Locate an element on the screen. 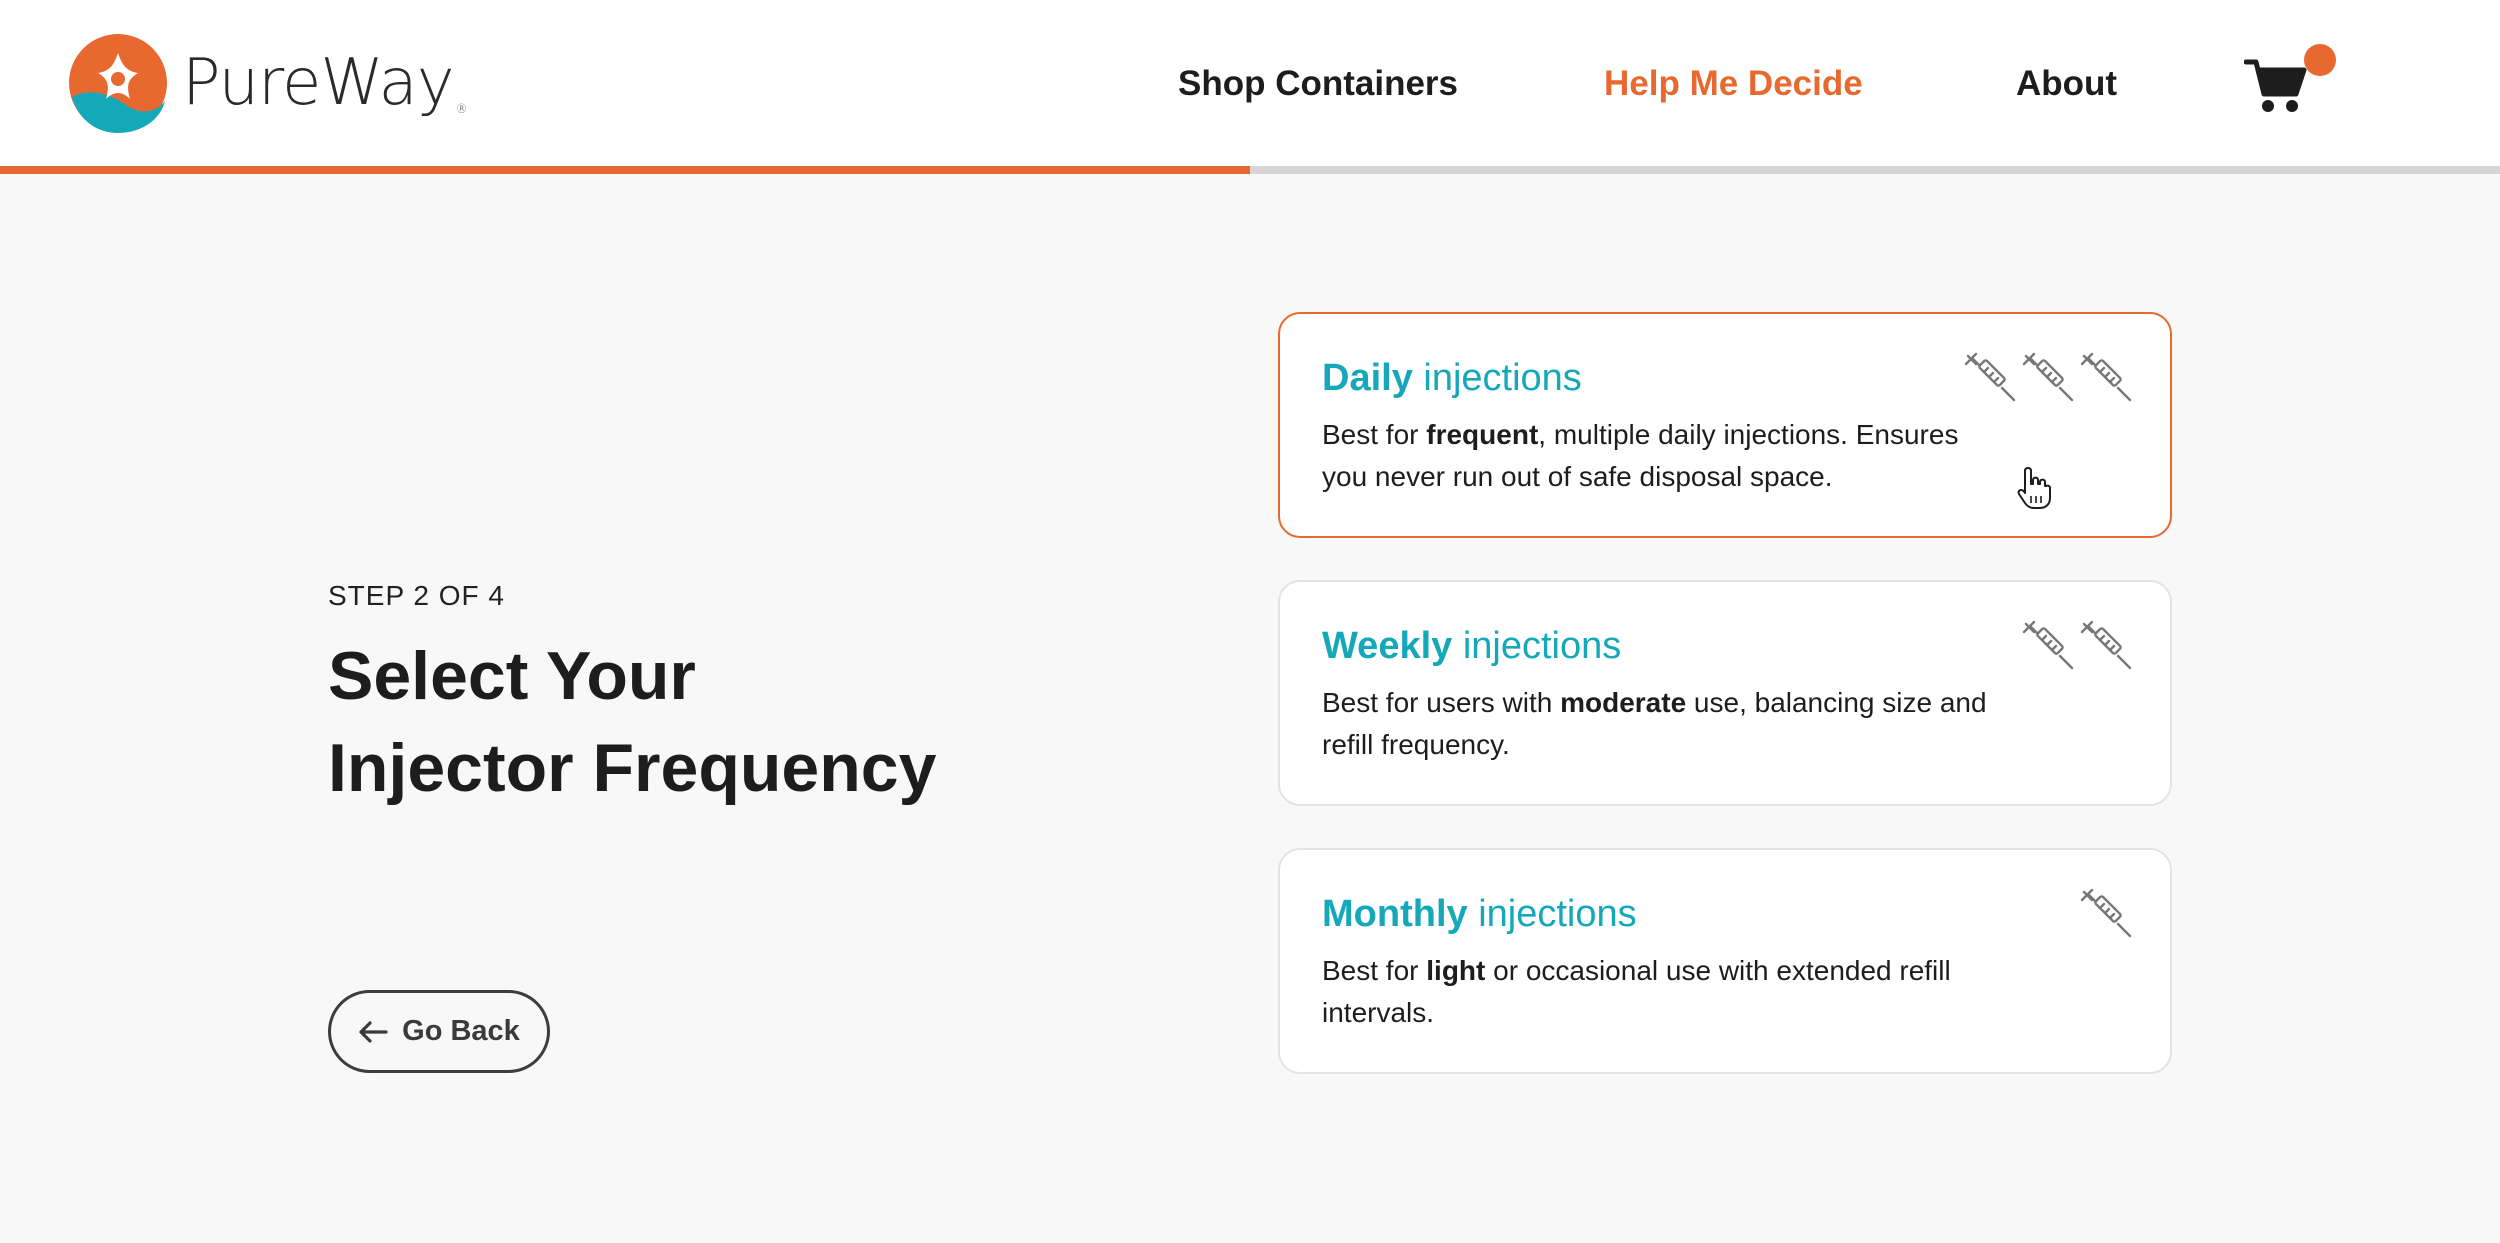 Image resolution: width=2500 pixels, height=1243 pixels. nav-shop-containers: Shop Containers is located at coordinates (1318, 84).